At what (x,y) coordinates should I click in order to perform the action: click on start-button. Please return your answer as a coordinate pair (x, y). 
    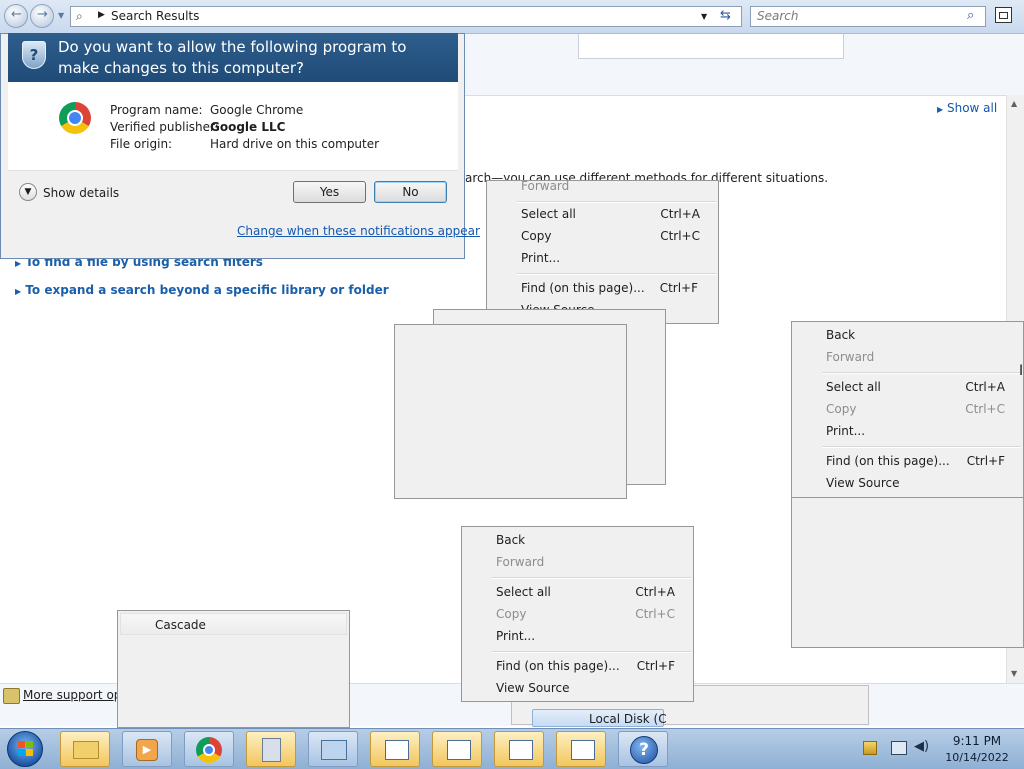
    Looking at the image, I should click on (27, 749).